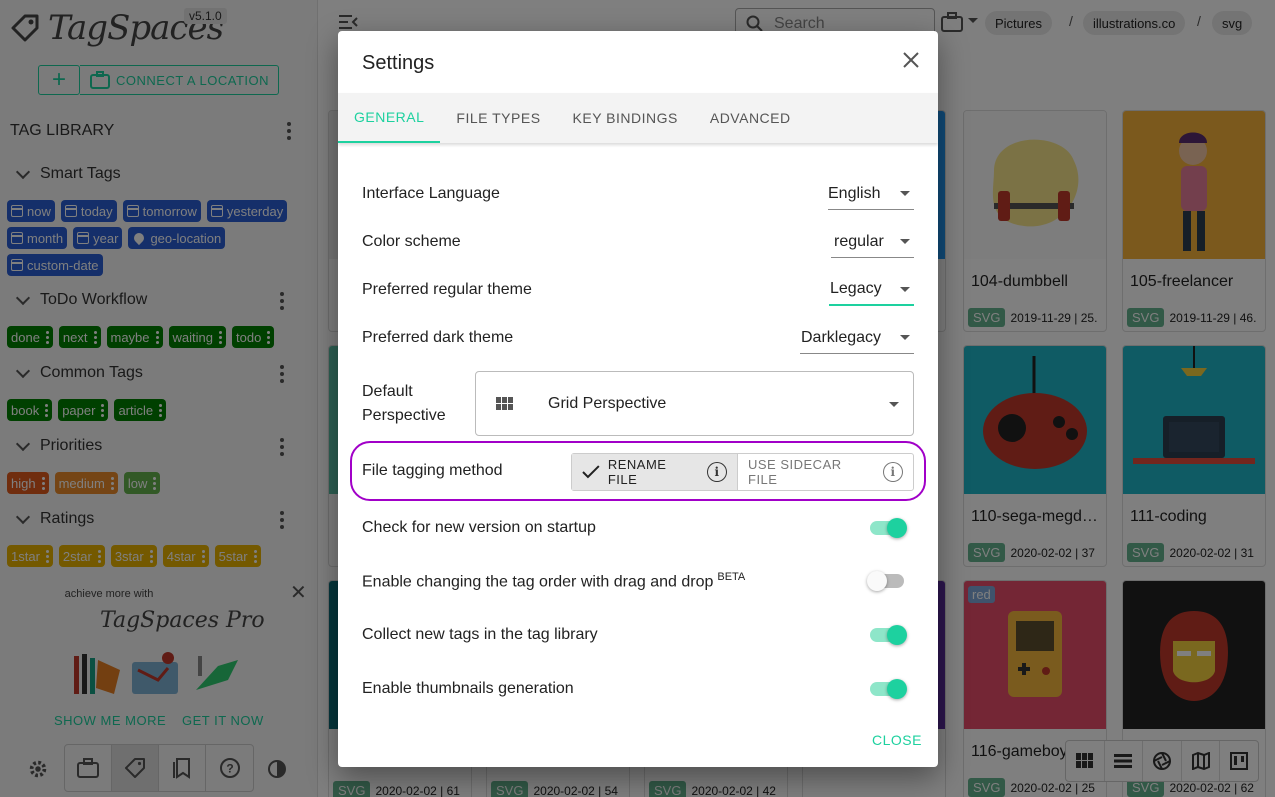 The width and height of the screenshot is (1275, 797). Describe the element at coordinates (825, 472) in the screenshot. I see `use-sidecar-option: USE SIDECAR FILE i` at that location.